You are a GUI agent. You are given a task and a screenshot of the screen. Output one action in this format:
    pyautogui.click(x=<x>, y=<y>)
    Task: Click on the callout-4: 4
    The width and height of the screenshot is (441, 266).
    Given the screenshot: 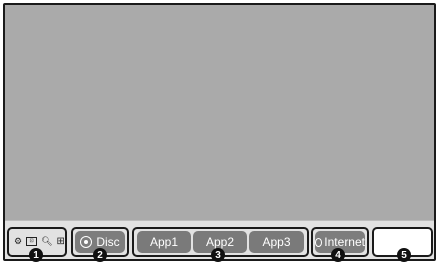 What is the action you would take?
    pyautogui.click(x=338, y=255)
    